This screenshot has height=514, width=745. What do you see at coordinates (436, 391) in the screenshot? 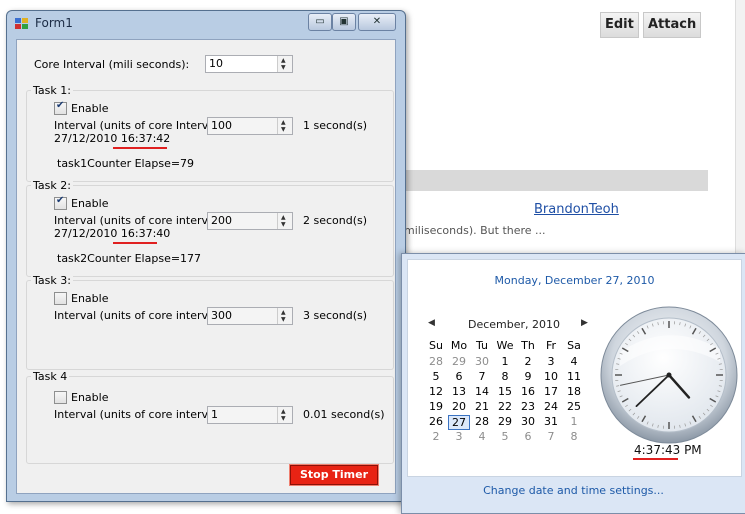
I see `calendar-day: 12` at bounding box center [436, 391].